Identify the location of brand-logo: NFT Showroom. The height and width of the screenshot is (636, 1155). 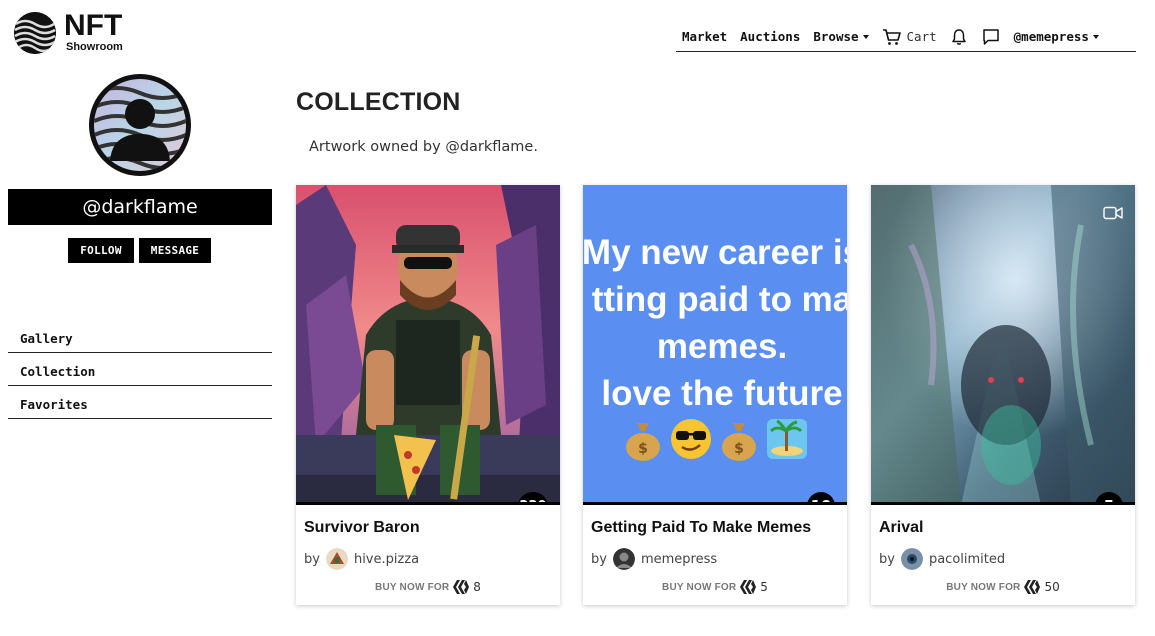
(68, 31).